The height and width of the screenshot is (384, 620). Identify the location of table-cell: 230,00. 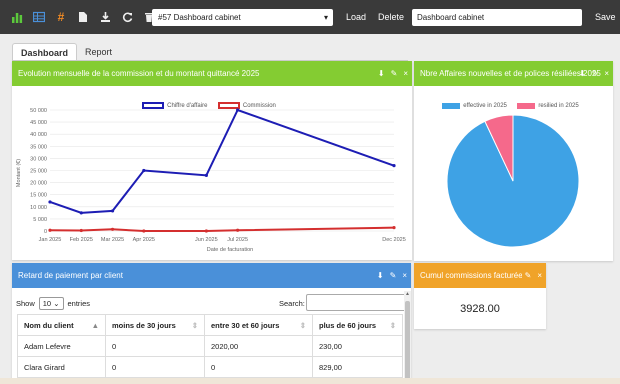
(357, 346).